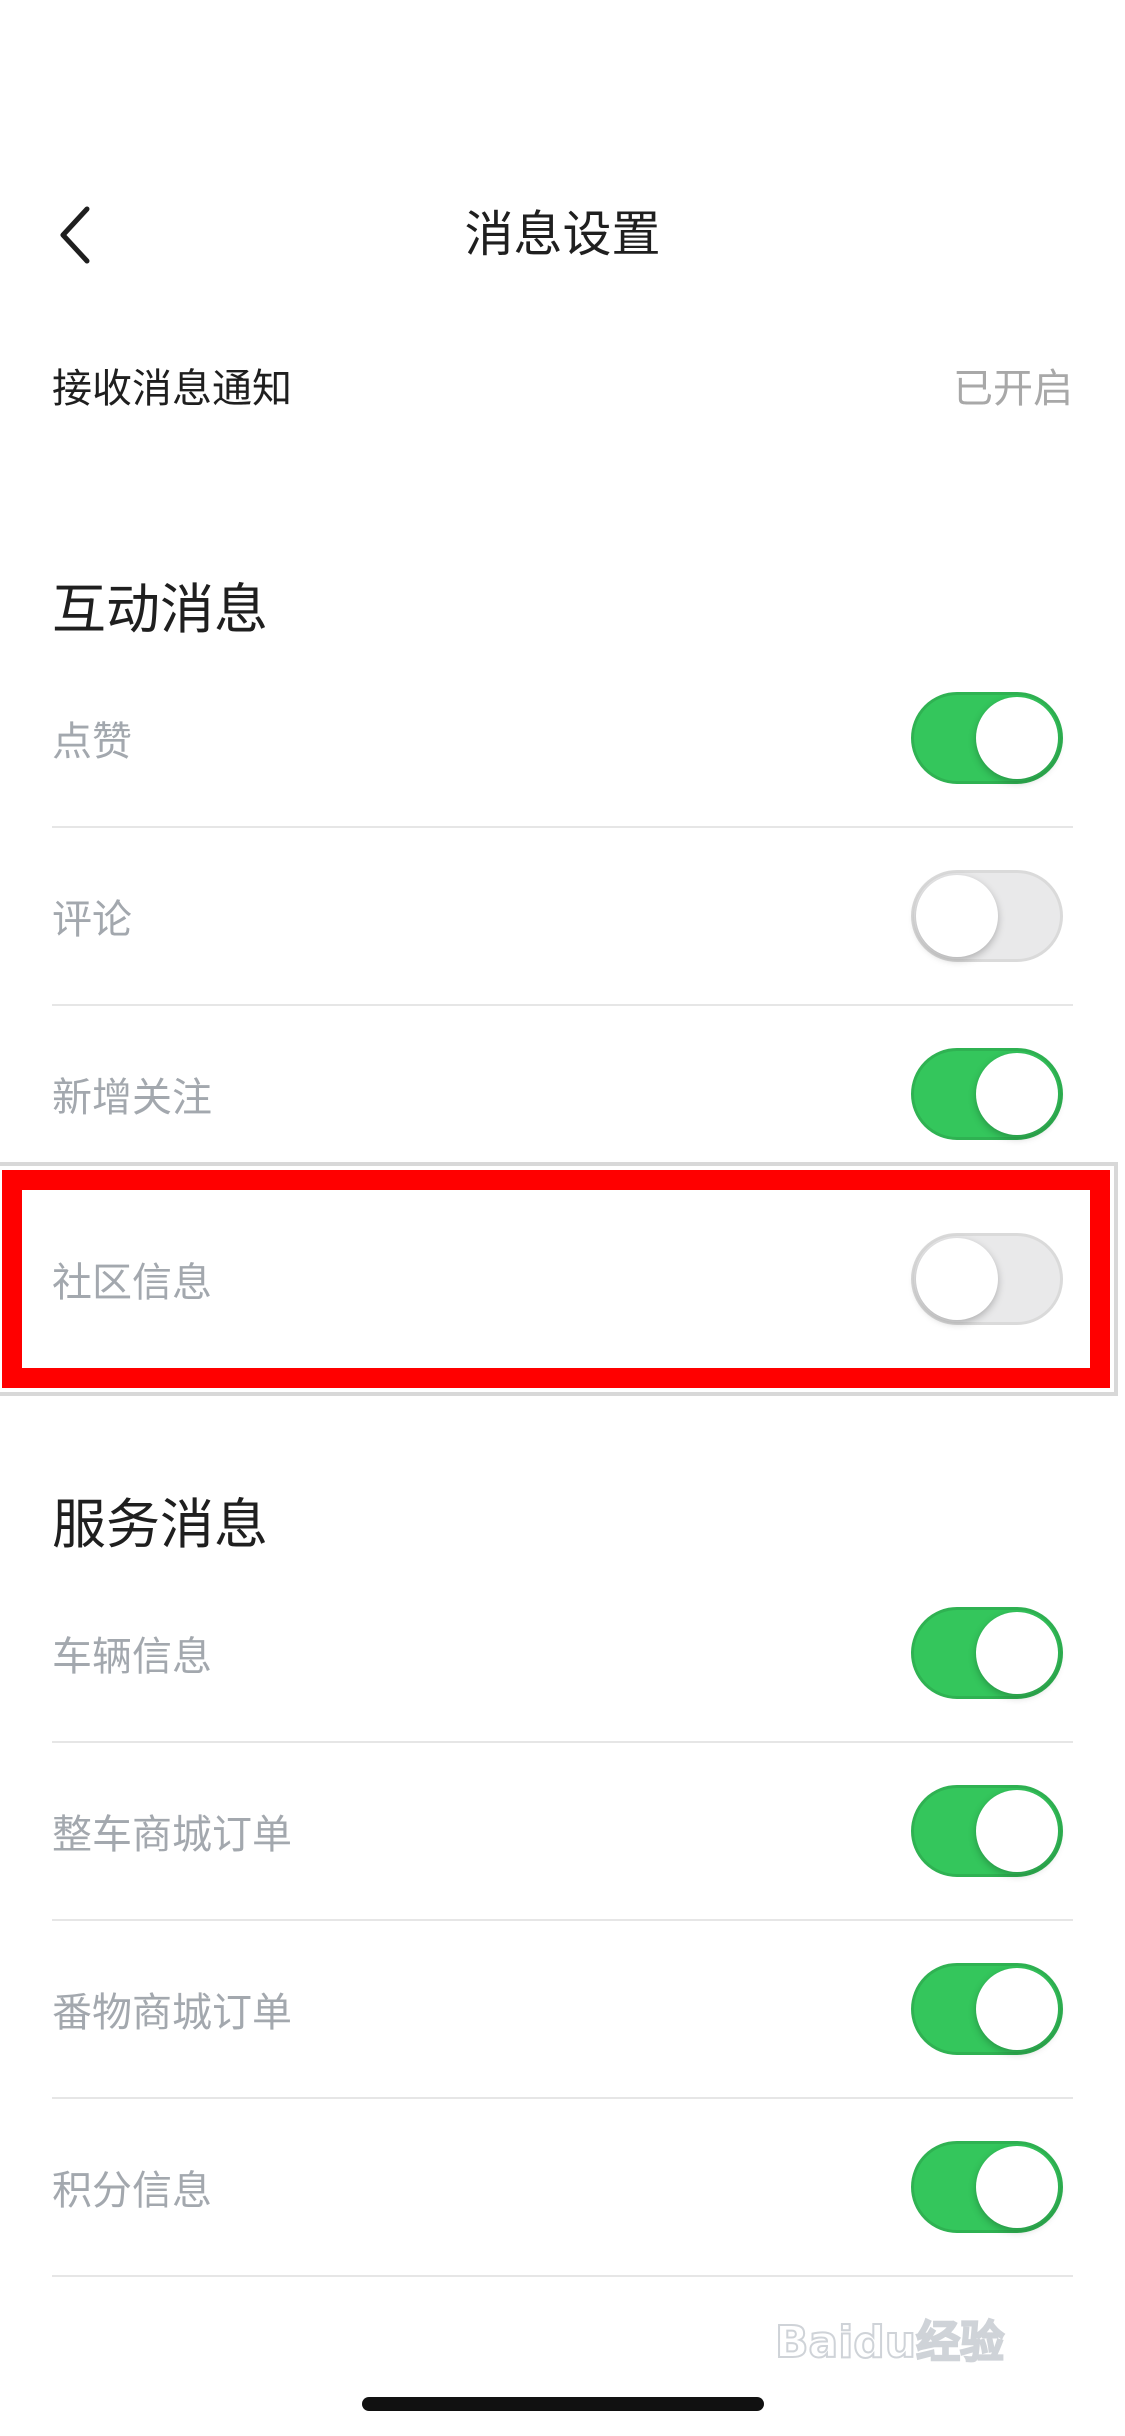 This screenshot has width=1125, height=2436. I want to click on section-title-interaction: 互动消息, so click(160, 609).